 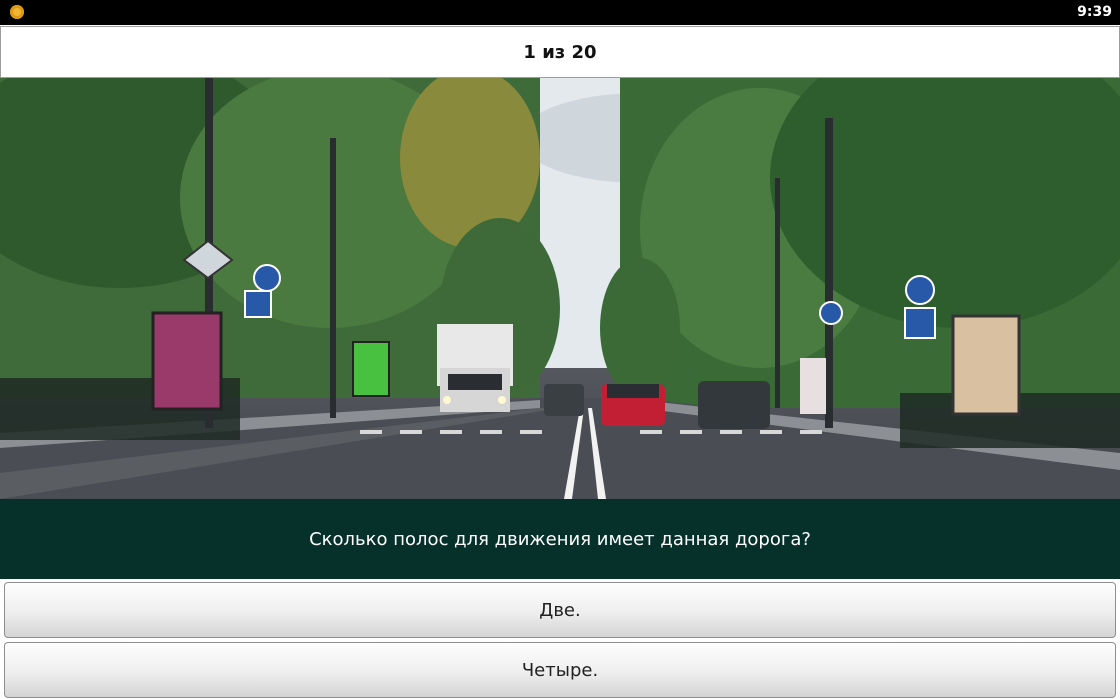 I want to click on answer-option-1-button: Две., so click(x=560, y=610).